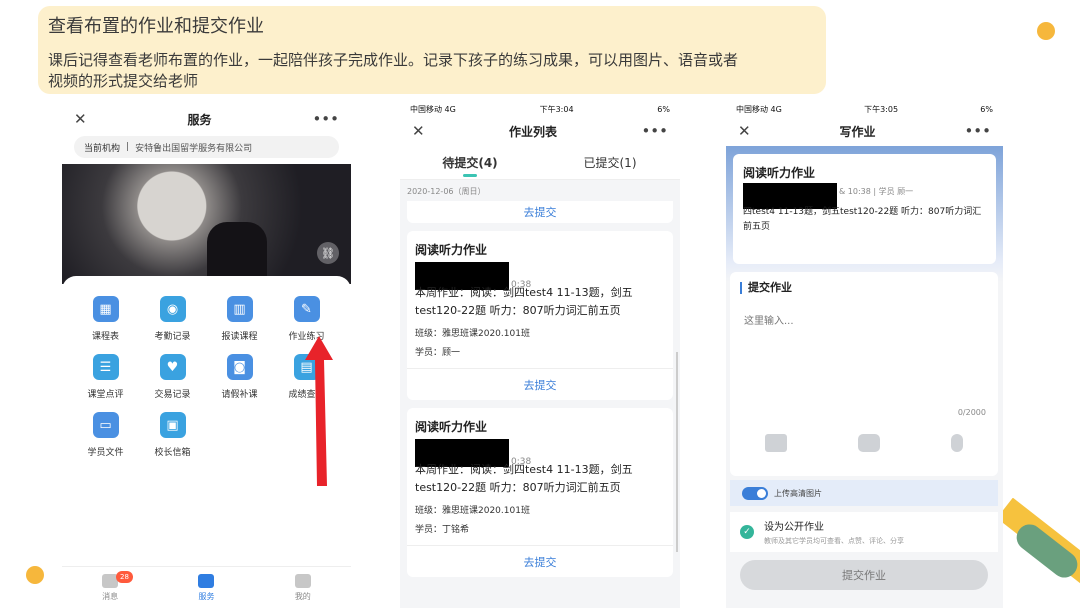 The height and width of the screenshot is (608, 1080). I want to click on nav-bar: ✕ 服务 •••, so click(206, 119).